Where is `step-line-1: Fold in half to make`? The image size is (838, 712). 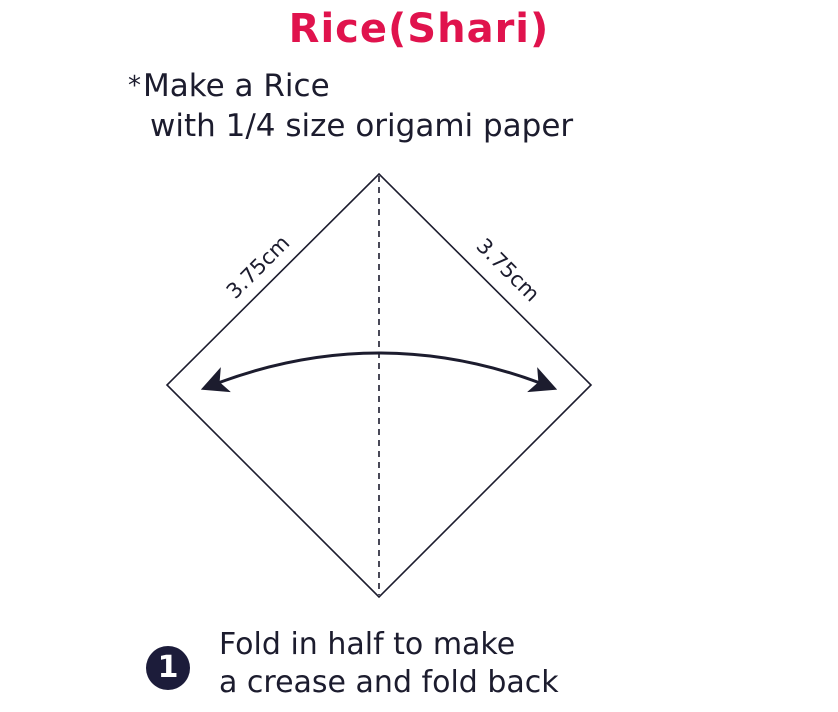 step-line-1: Fold in half to make is located at coordinates (367, 644).